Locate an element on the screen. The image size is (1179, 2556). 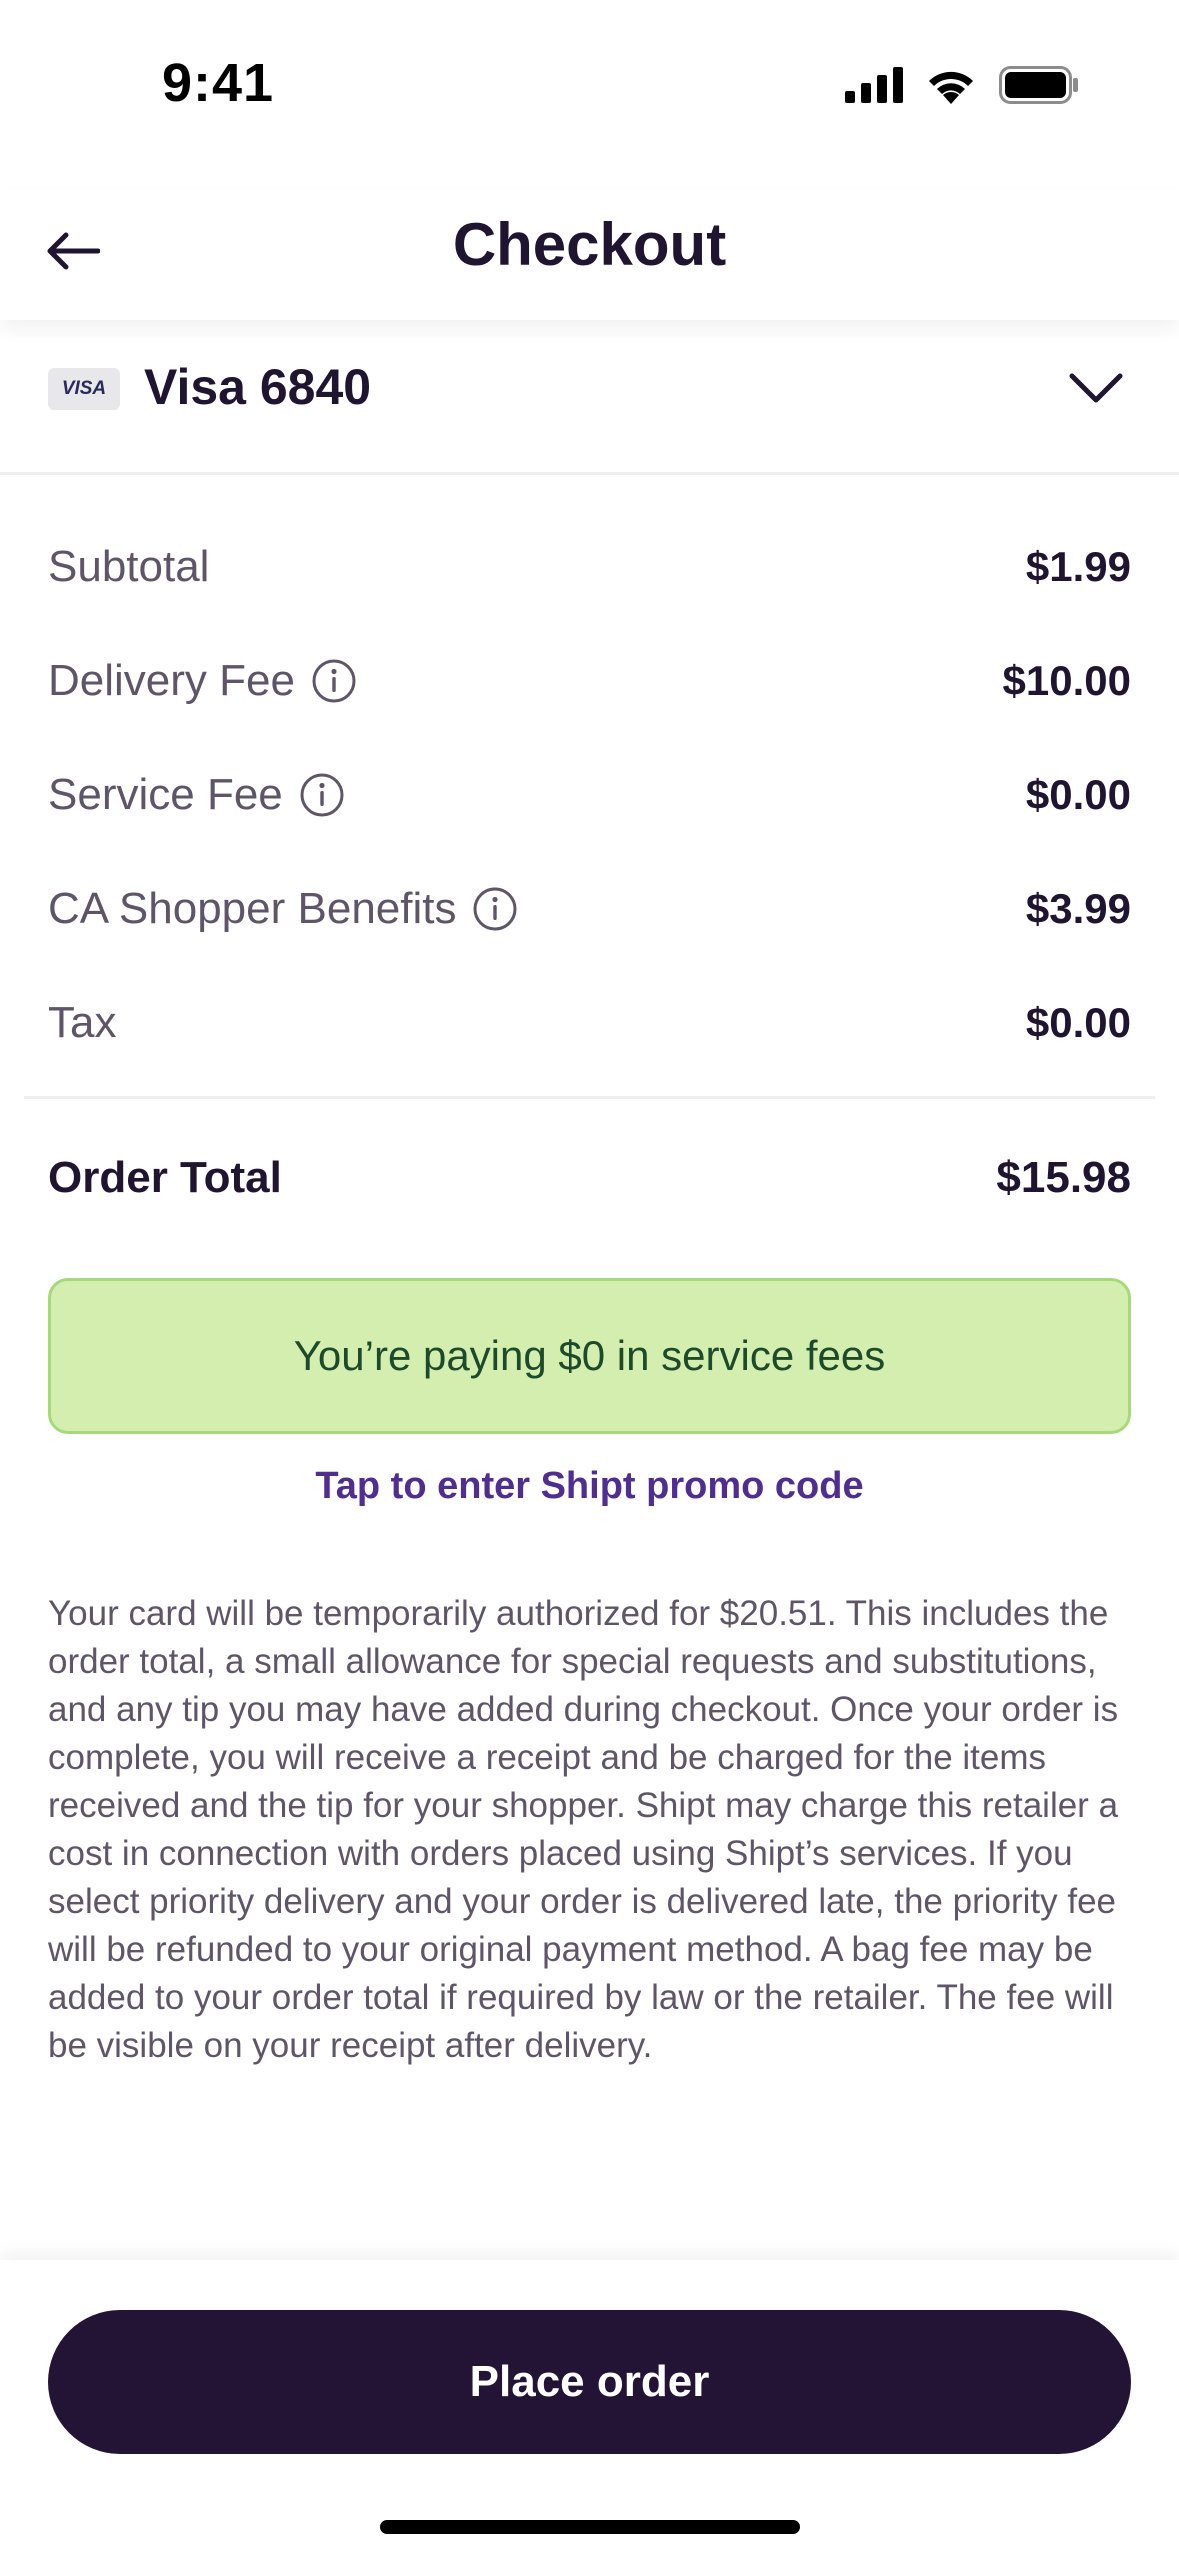
nav-header: Checkout is located at coordinates (589, 255).